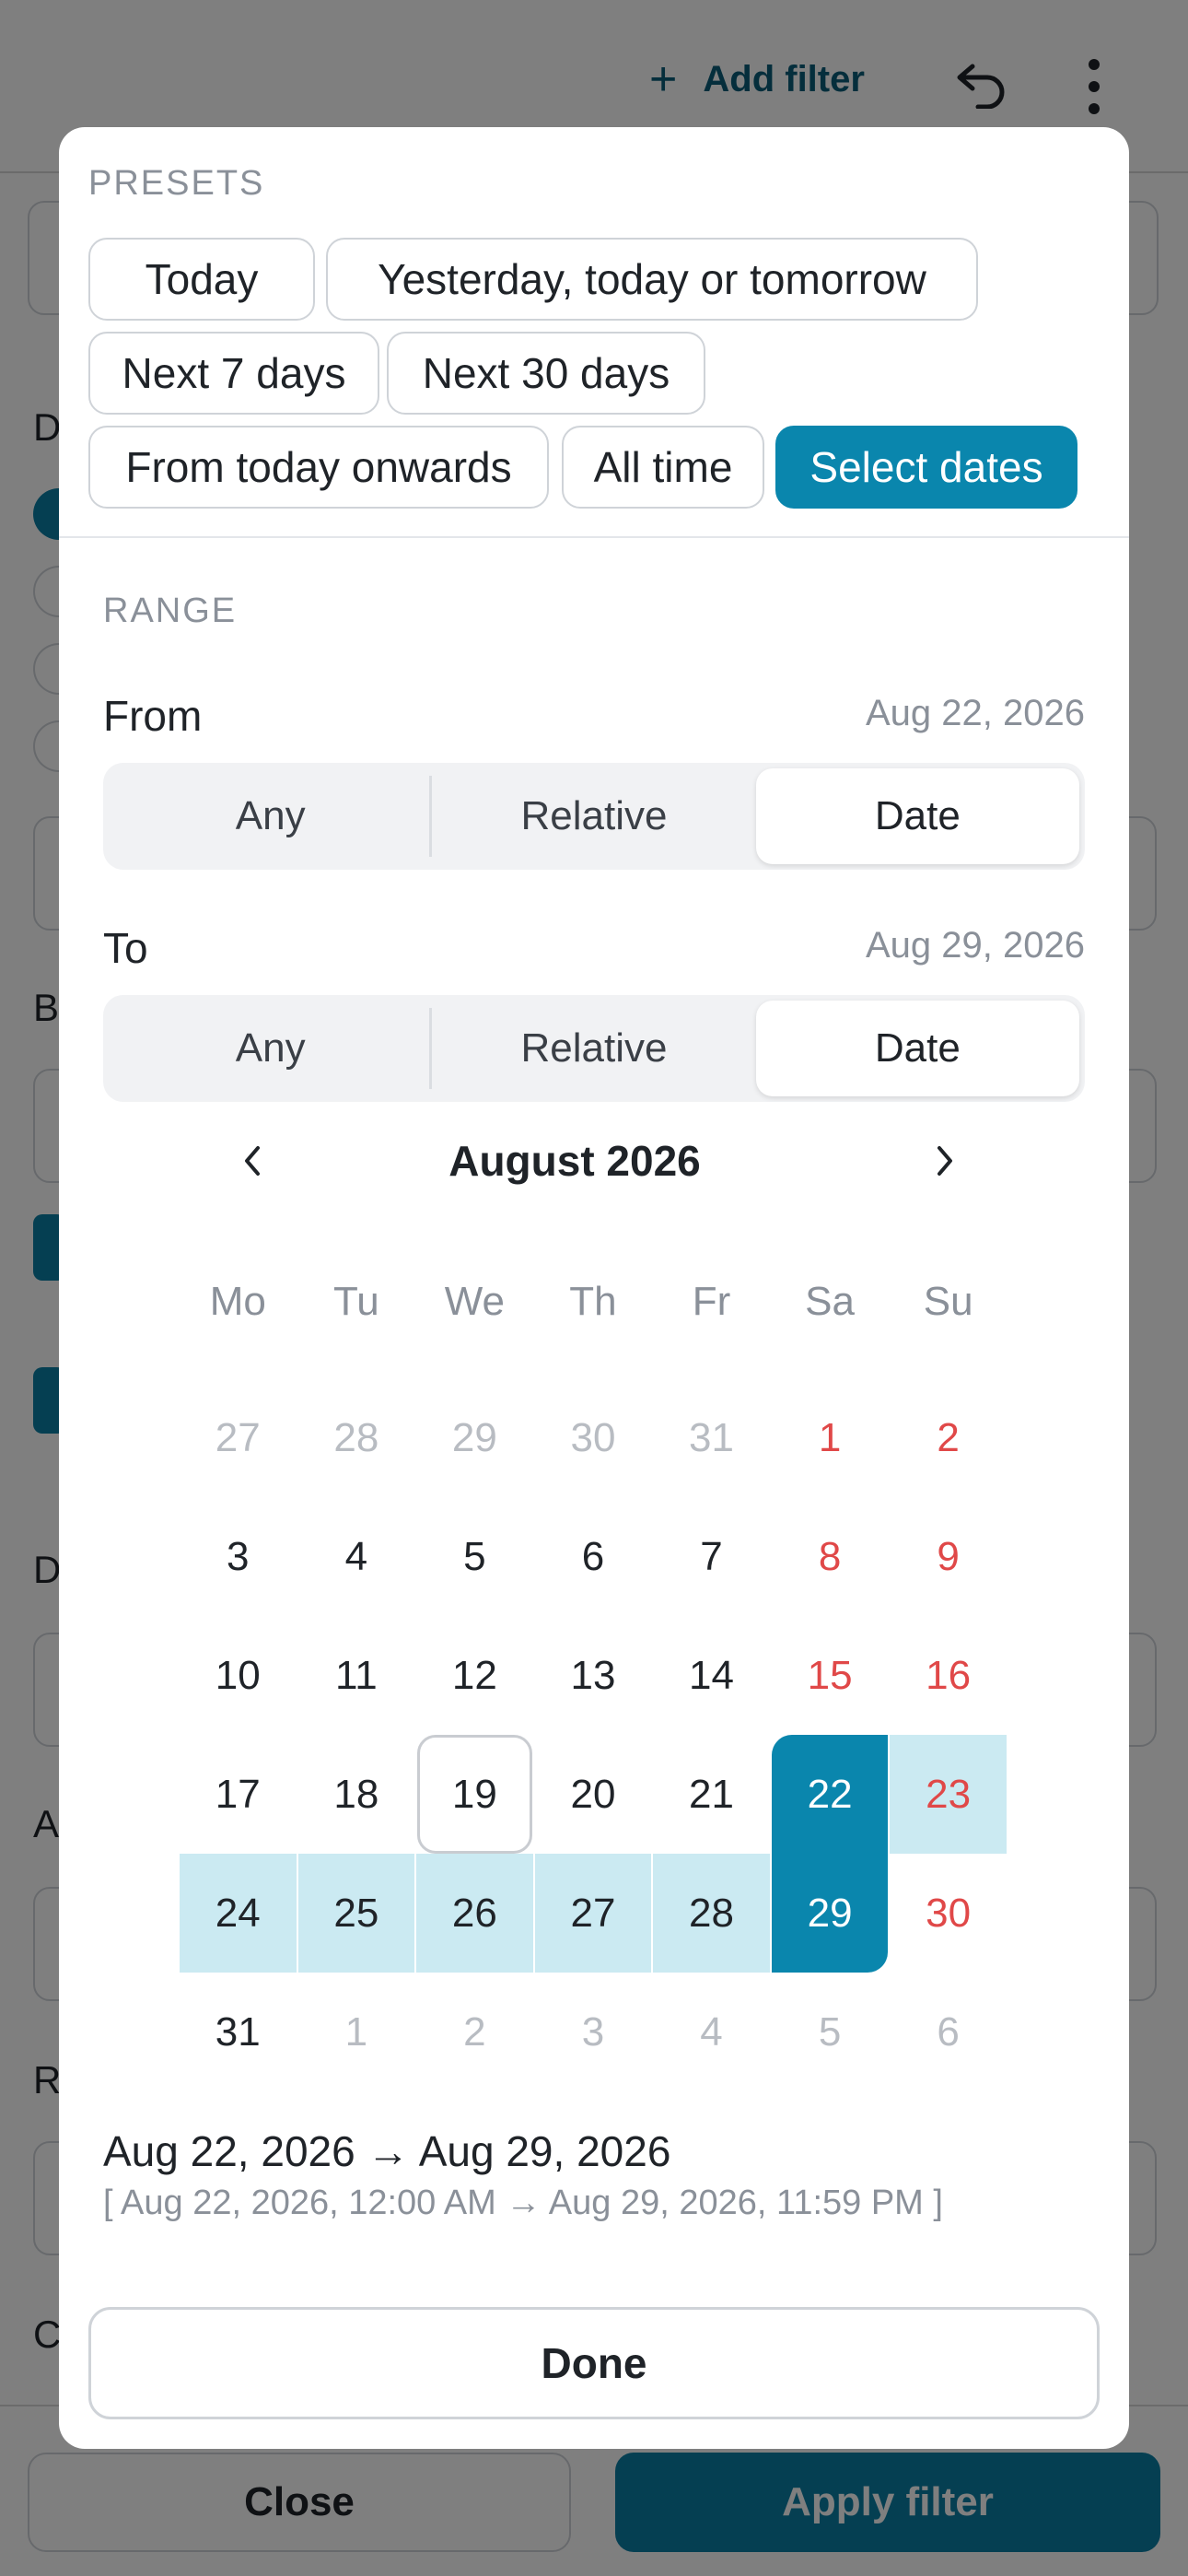 This screenshot has height=2576, width=1188. What do you see at coordinates (593, 816) in the screenshot?
I see `from-option-relative: Relative` at bounding box center [593, 816].